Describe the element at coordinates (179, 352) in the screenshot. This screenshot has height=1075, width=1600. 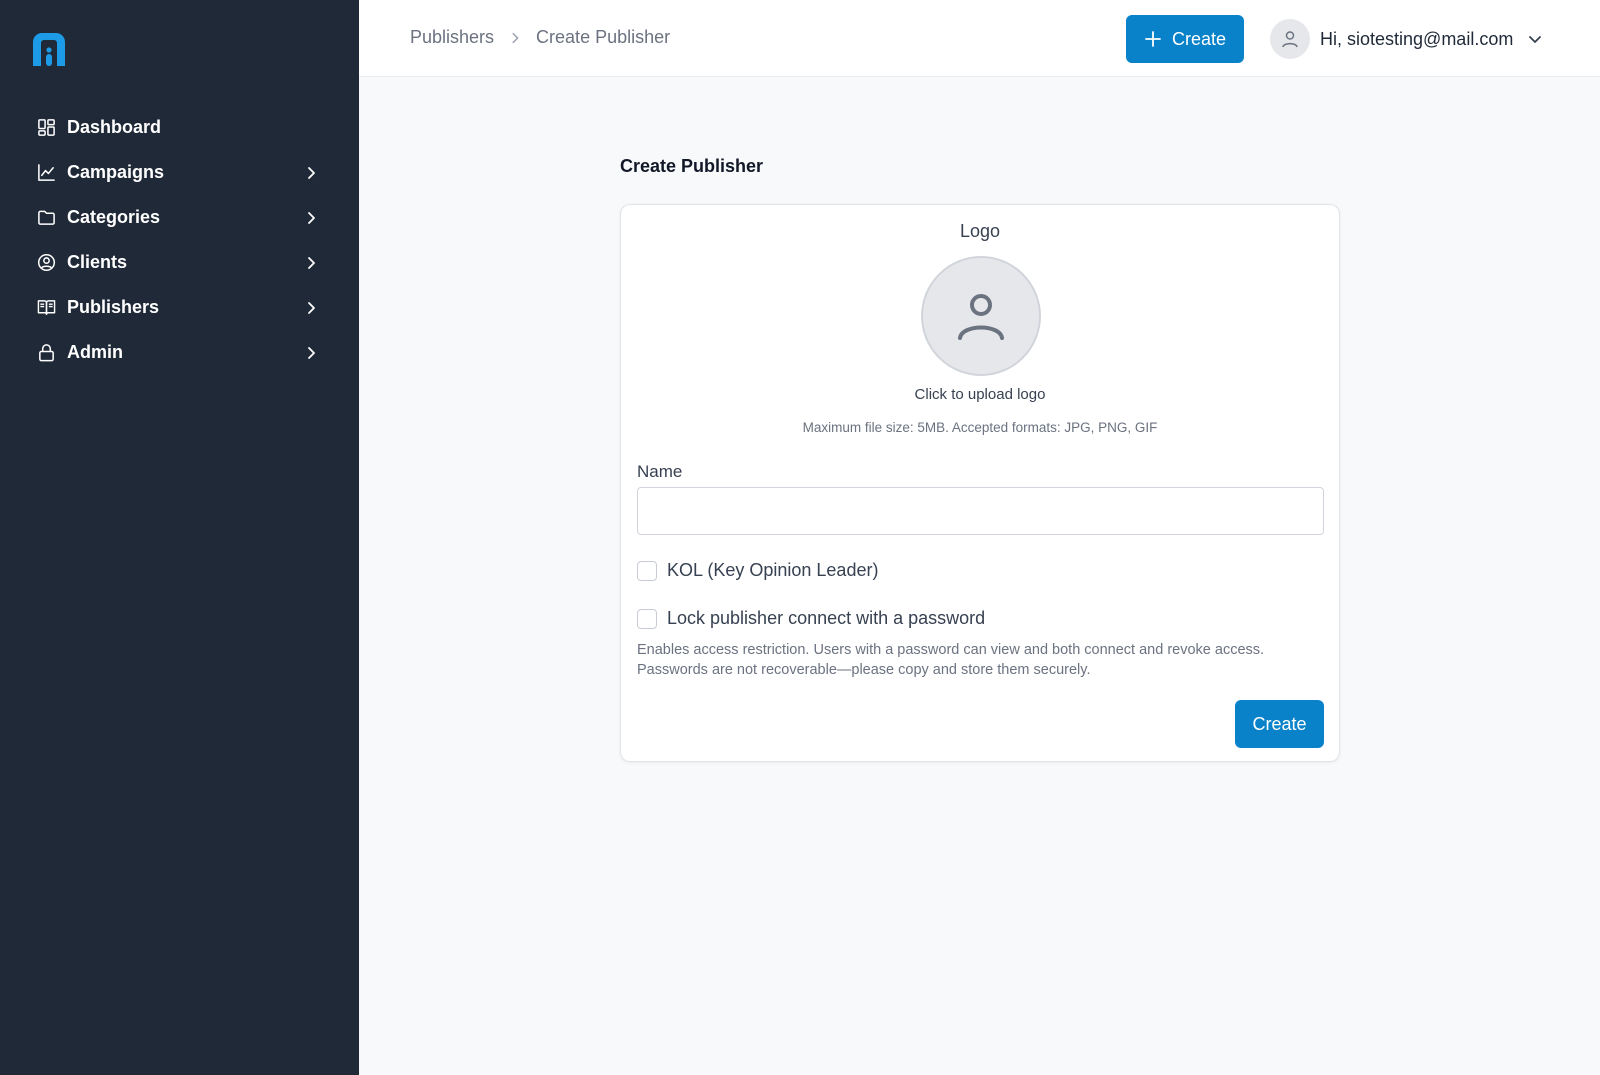
I see `sidebar-item-admin: Admin` at that location.